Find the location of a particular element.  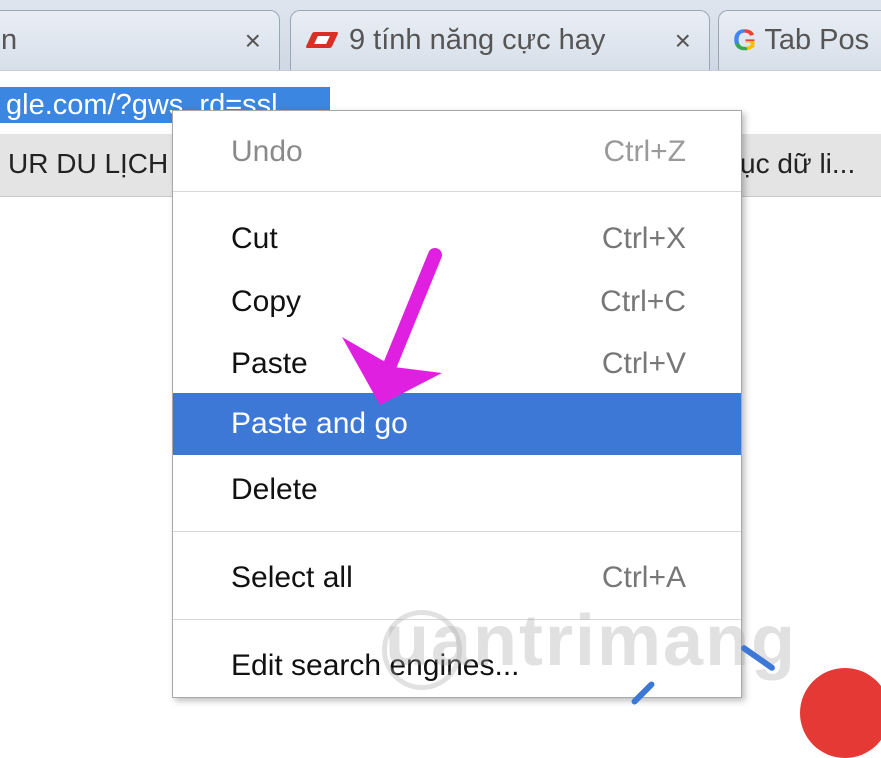

menu-item-label: Select all is located at coordinates (292, 577).